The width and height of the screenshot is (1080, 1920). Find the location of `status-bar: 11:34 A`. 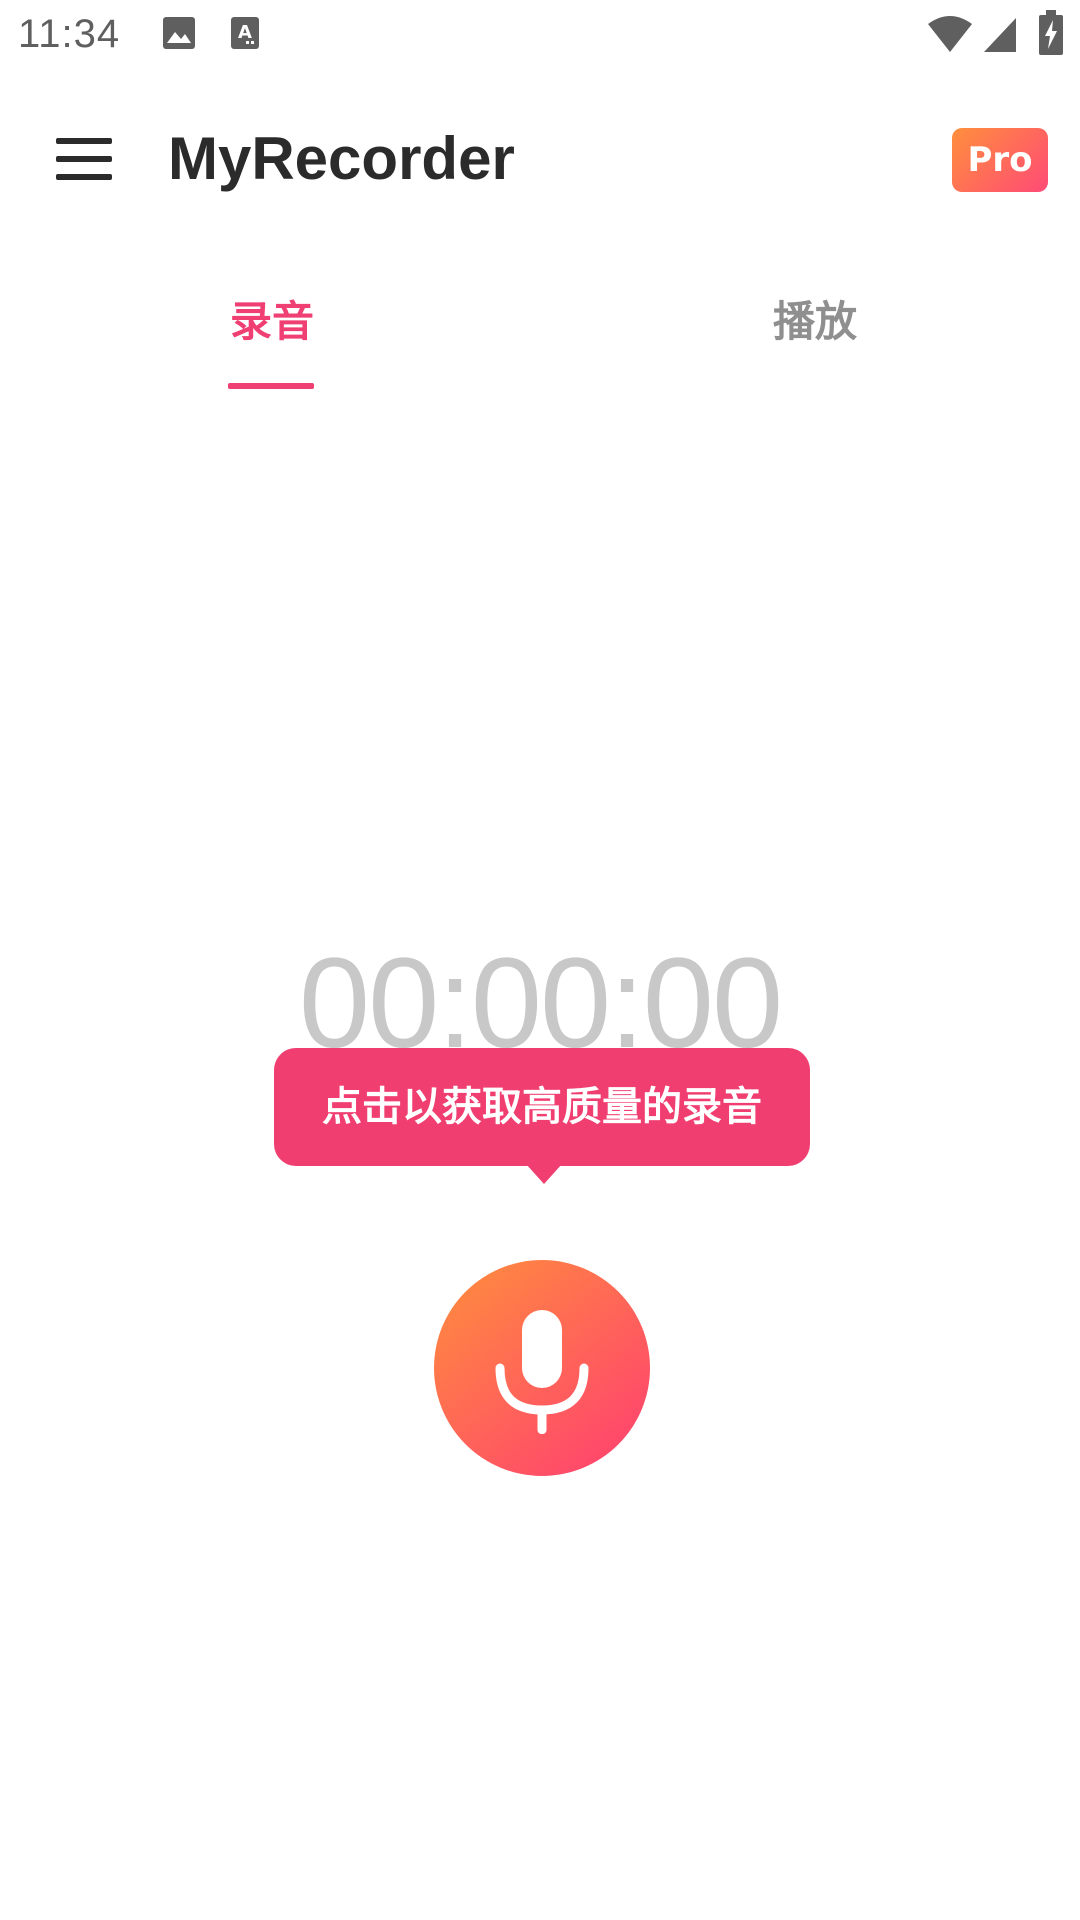

status-bar: 11:34 A is located at coordinates (540, 36).